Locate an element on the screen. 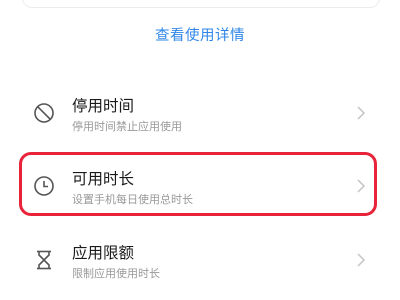 This screenshot has width=400, height=300. clock-icon is located at coordinates (44, 186).